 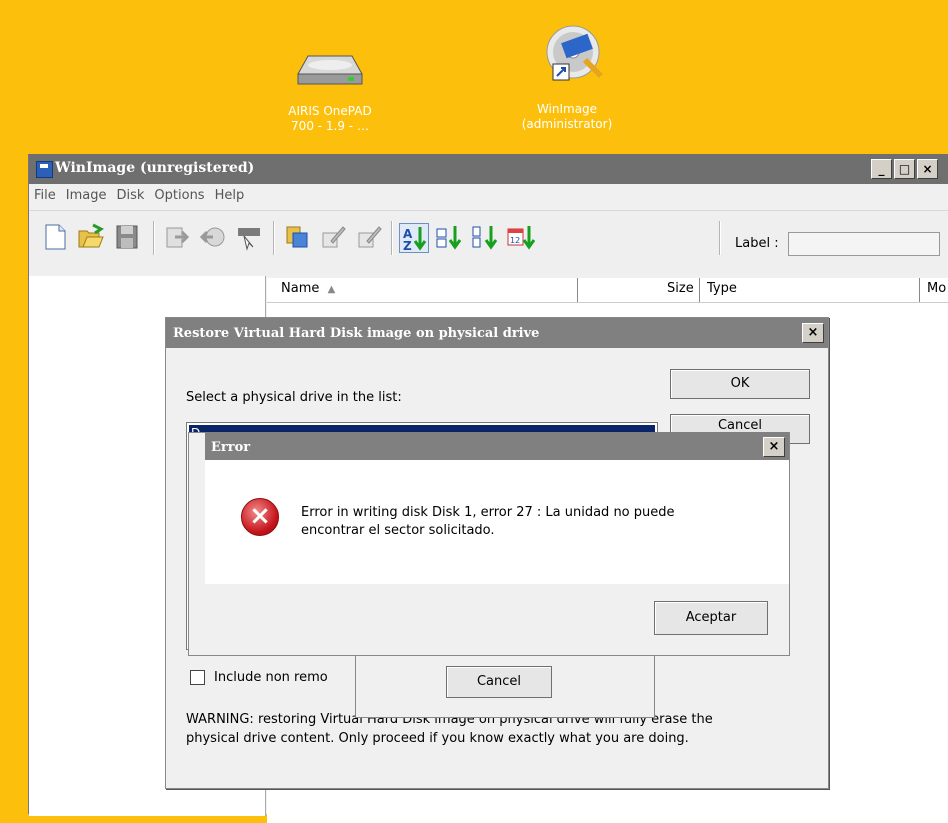 What do you see at coordinates (515, 240) in the screenshot?
I see `svg-text: 12` at bounding box center [515, 240].